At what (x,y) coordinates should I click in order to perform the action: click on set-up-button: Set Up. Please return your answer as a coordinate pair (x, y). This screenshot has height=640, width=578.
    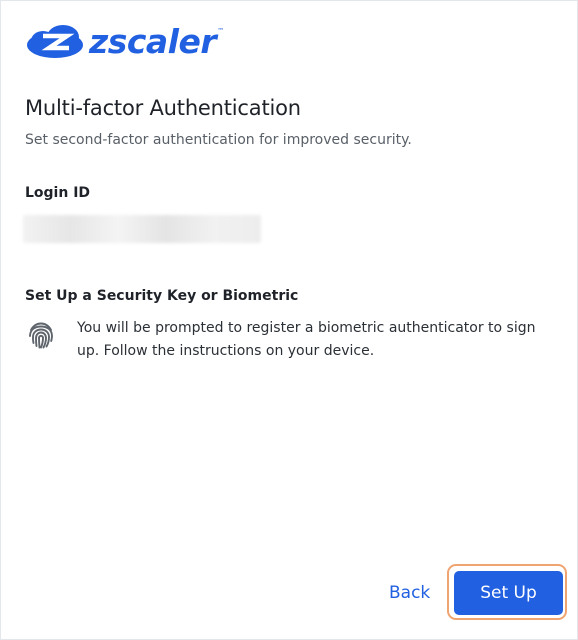
    Looking at the image, I should click on (508, 593).